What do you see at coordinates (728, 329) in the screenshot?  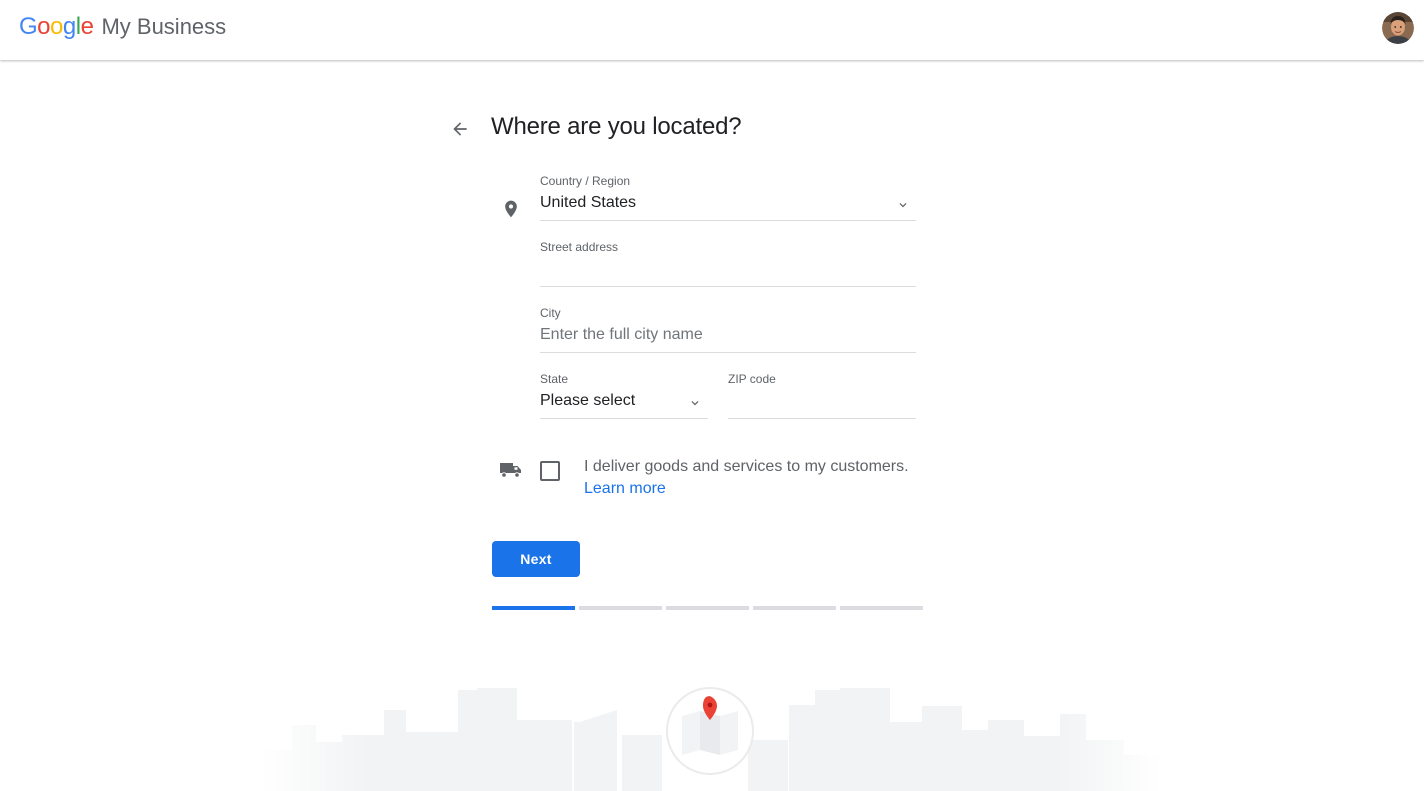 I see `city-field: City Enter the full city name` at bounding box center [728, 329].